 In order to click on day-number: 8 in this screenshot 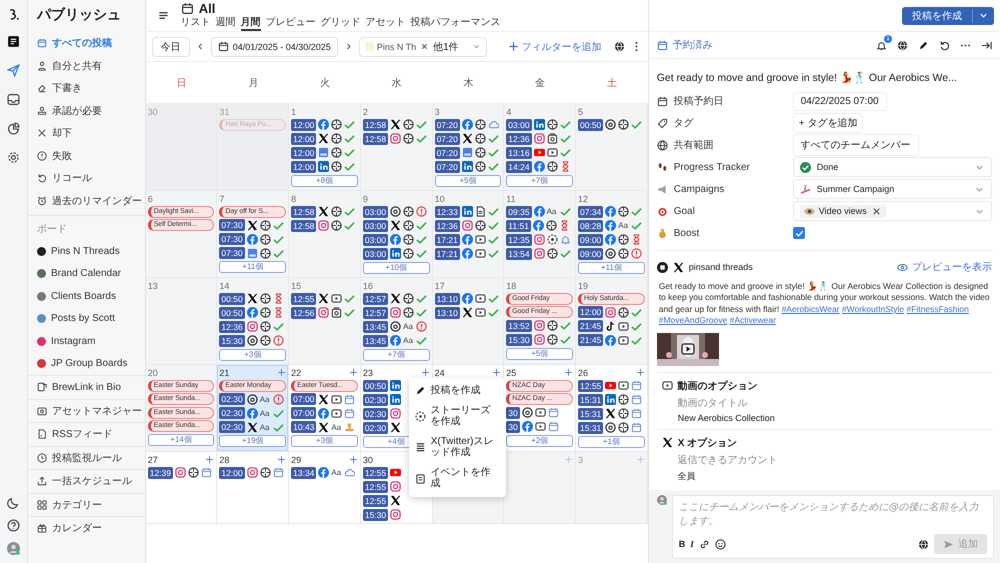, I will do `click(293, 199)`.